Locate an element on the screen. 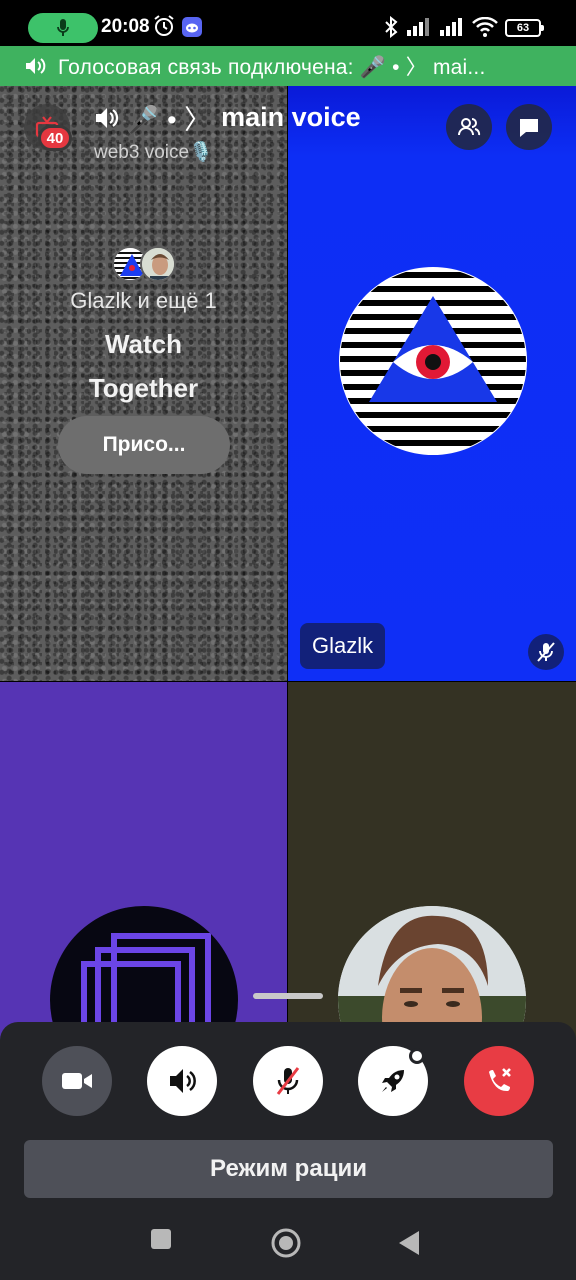 Image resolution: width=576 pixels, height=1280 pixels. chat-icon is located at coordinates (529, 128).